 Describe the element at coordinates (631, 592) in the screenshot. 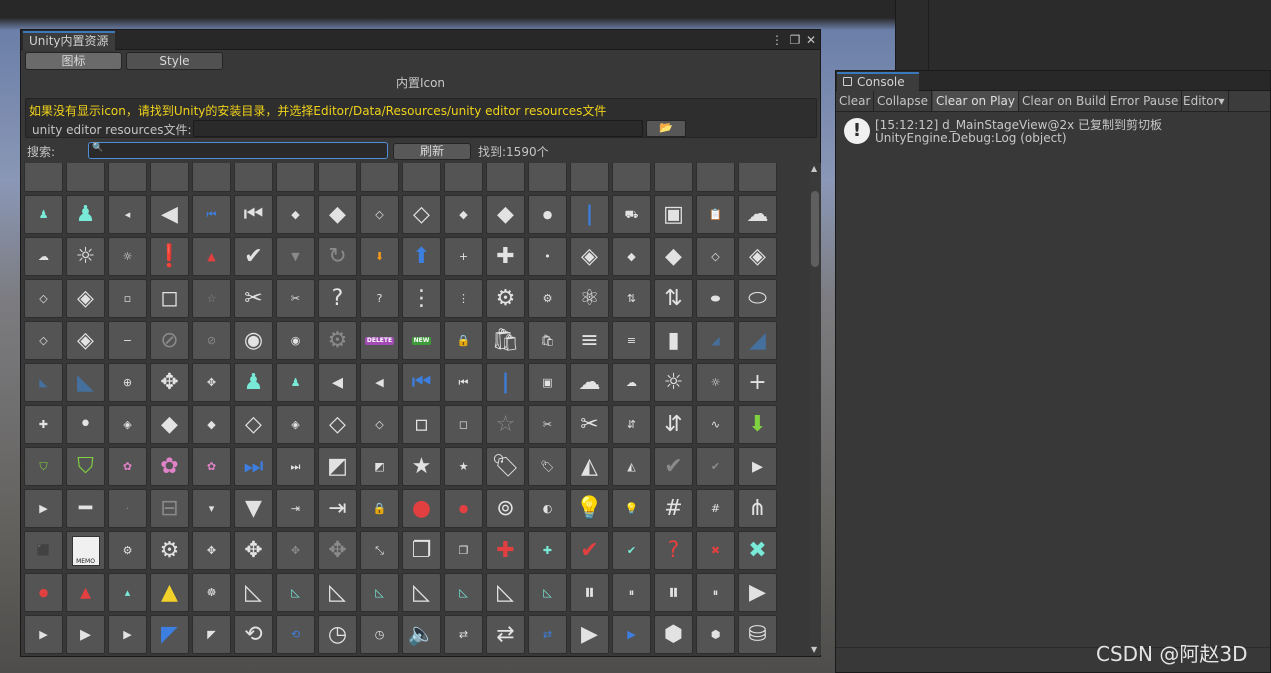

I see `icon-cell: ⏸` at that location.